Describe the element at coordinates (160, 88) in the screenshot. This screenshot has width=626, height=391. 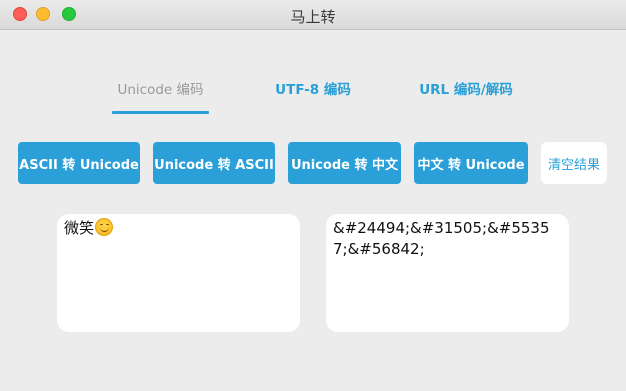
I see `tab-unicode: Unicode 编码` at that location.